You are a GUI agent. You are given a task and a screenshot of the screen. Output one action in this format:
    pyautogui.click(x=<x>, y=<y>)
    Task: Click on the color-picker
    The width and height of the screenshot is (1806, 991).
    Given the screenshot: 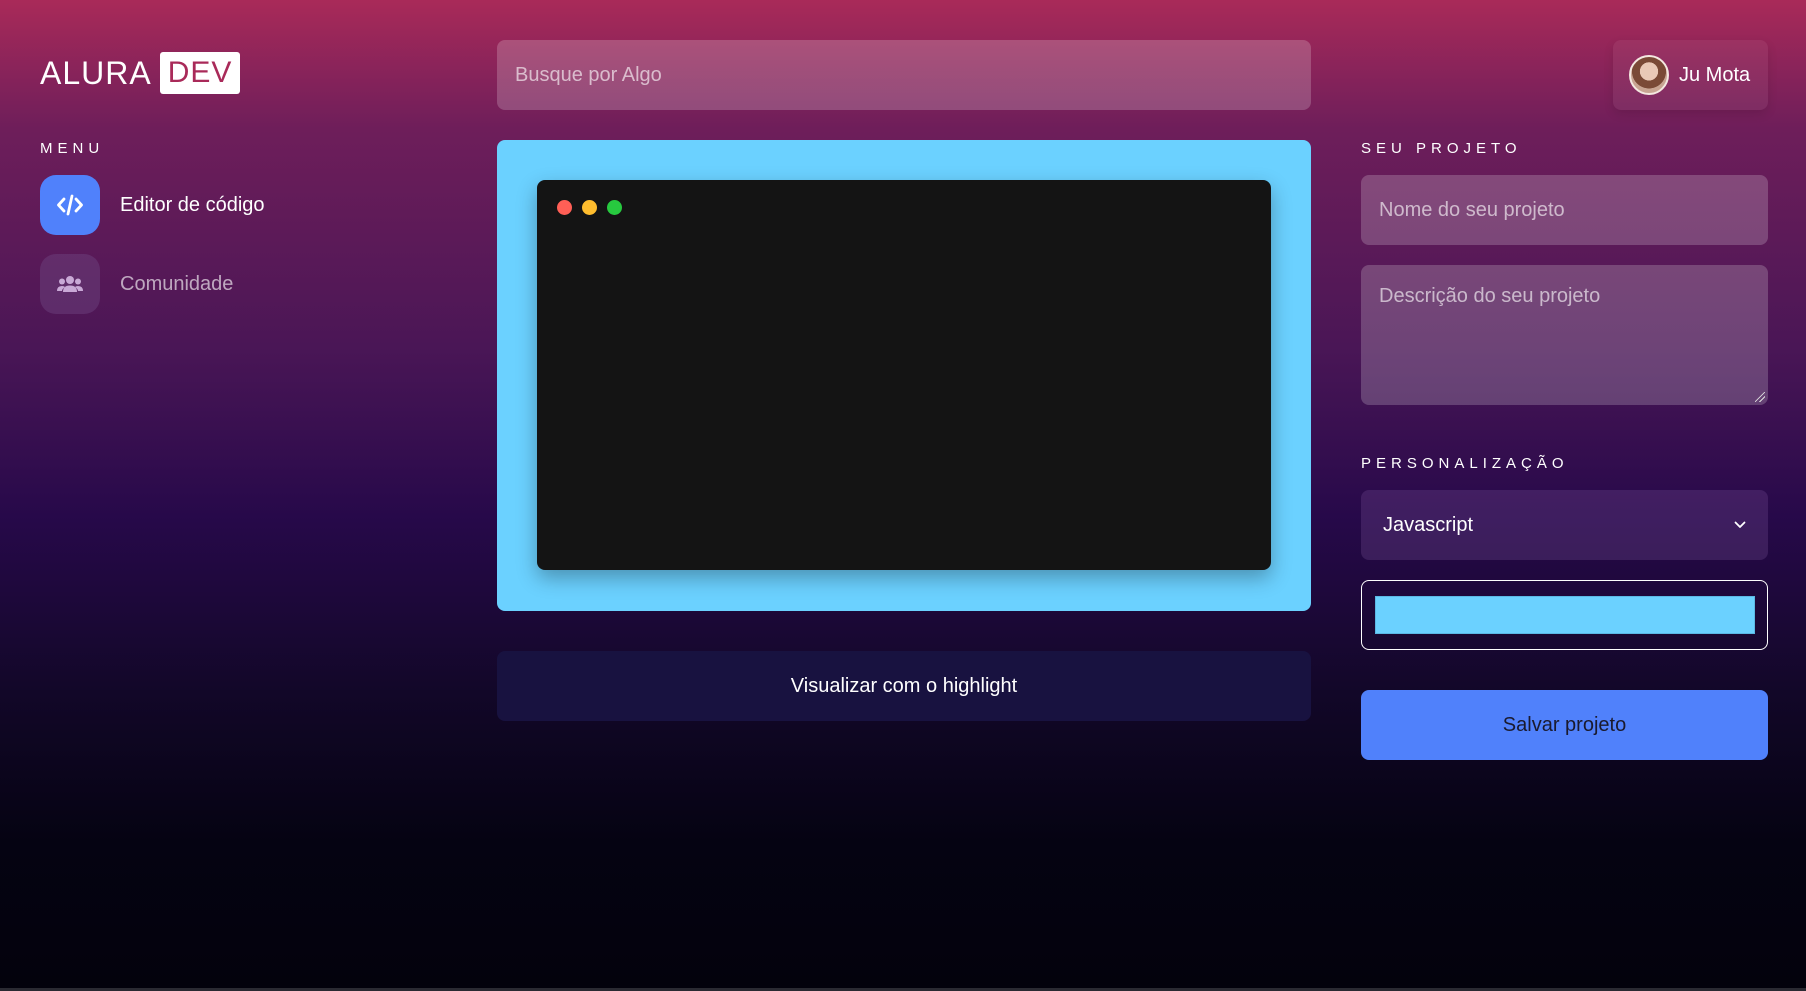 What is the action you would take?
    pyautogui.click(x=1564, y=615)
    